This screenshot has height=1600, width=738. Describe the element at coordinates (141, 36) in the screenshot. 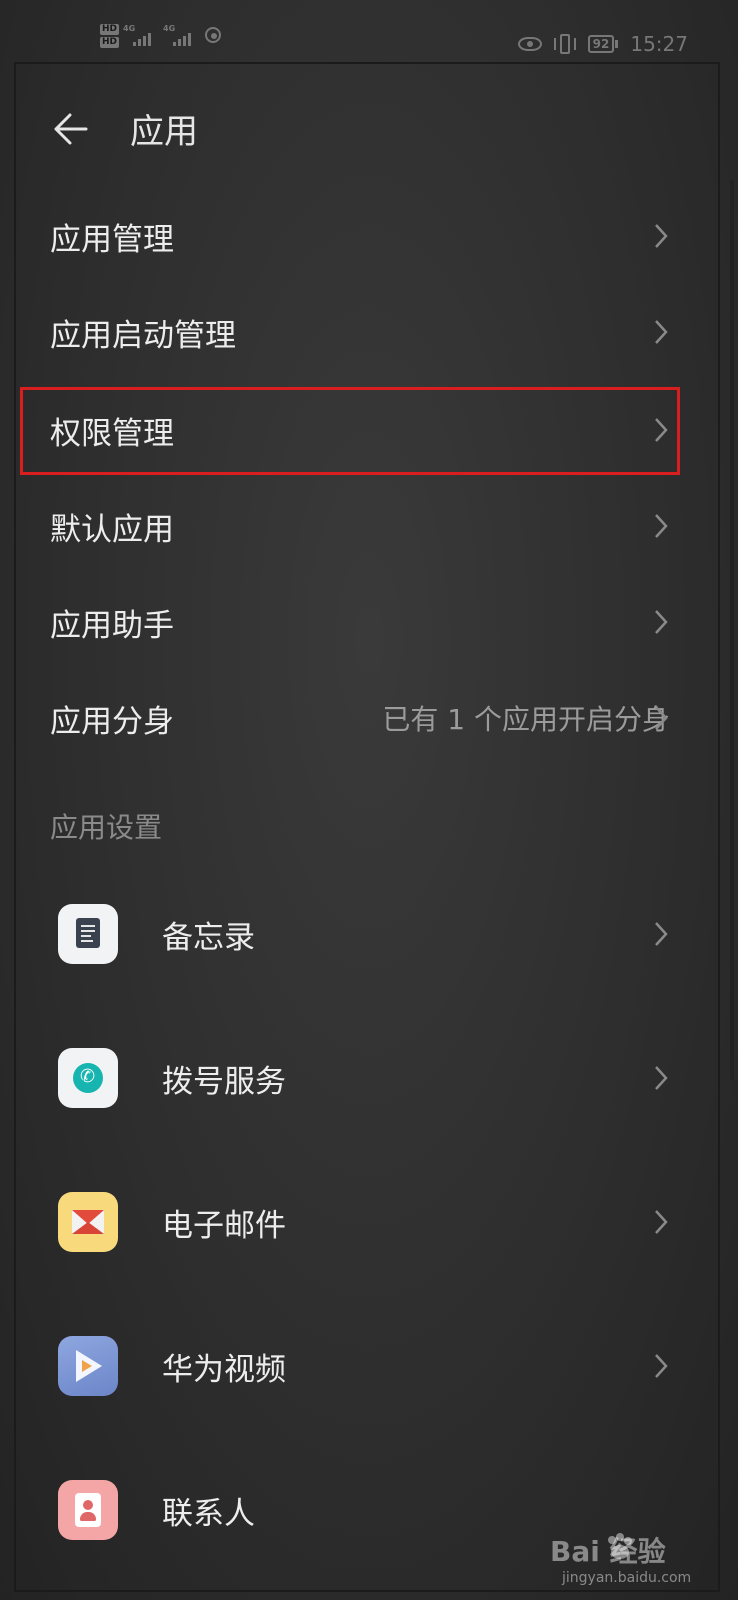

I see `signal-icon: 4G` at that location.